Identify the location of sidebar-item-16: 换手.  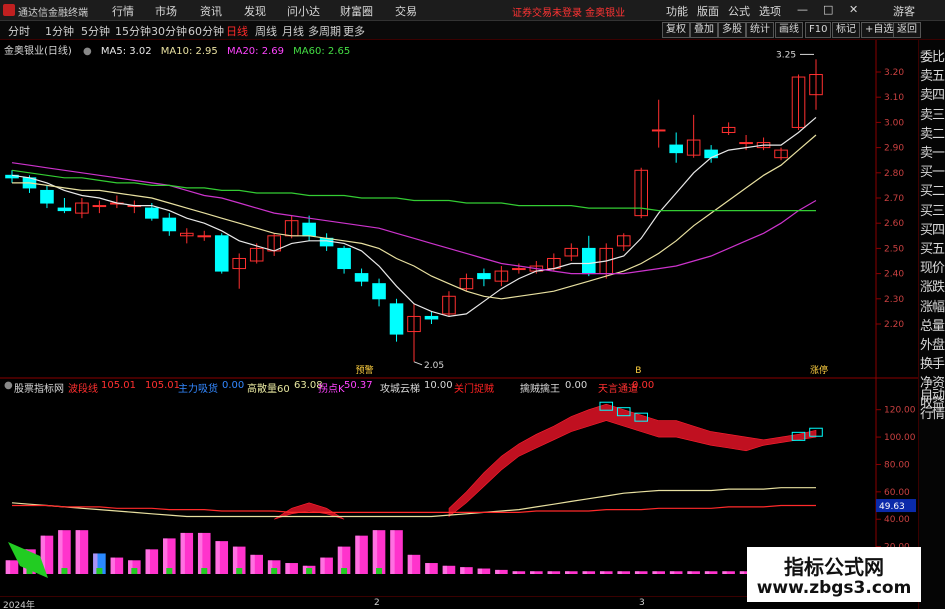
(932, 362).